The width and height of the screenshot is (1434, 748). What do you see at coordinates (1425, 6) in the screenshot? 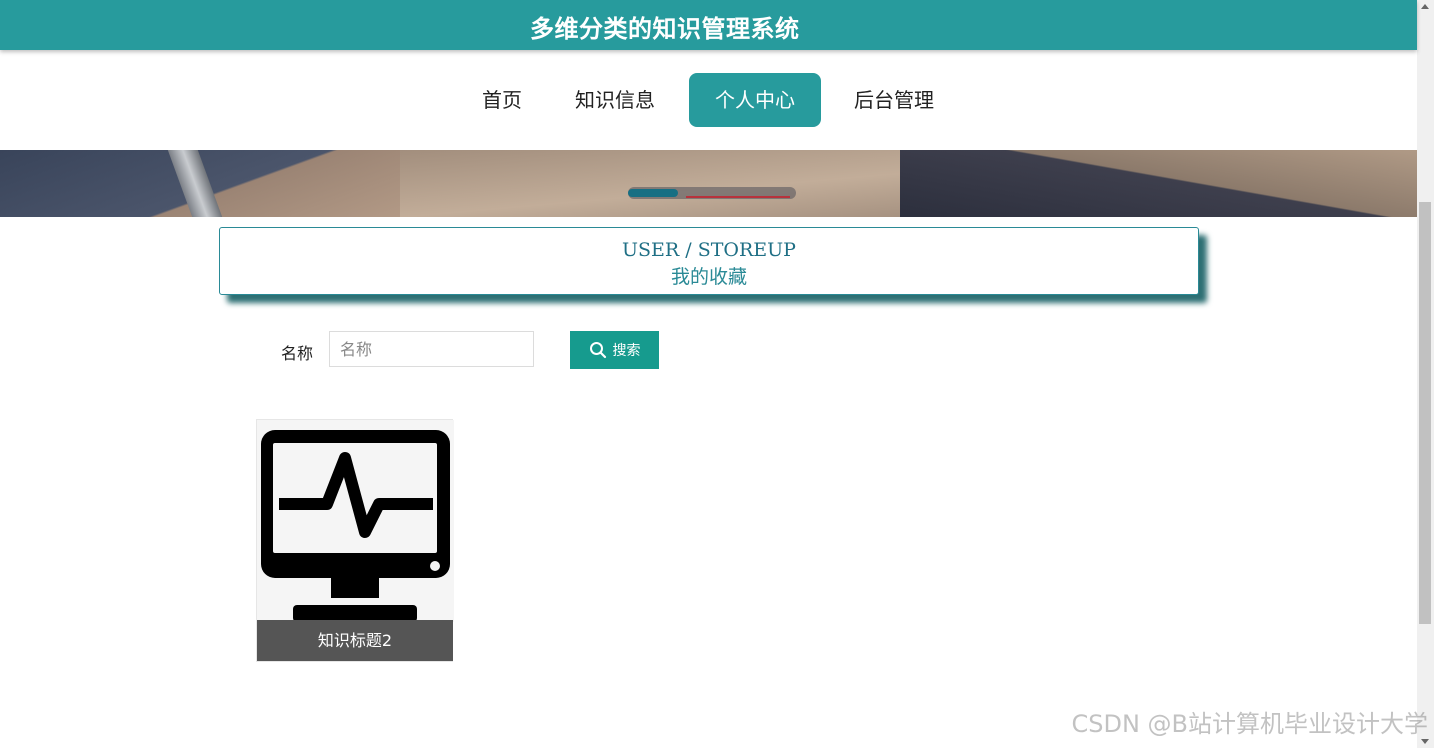
I see `scroll-up-icon` at bounding box center [1425, 6].